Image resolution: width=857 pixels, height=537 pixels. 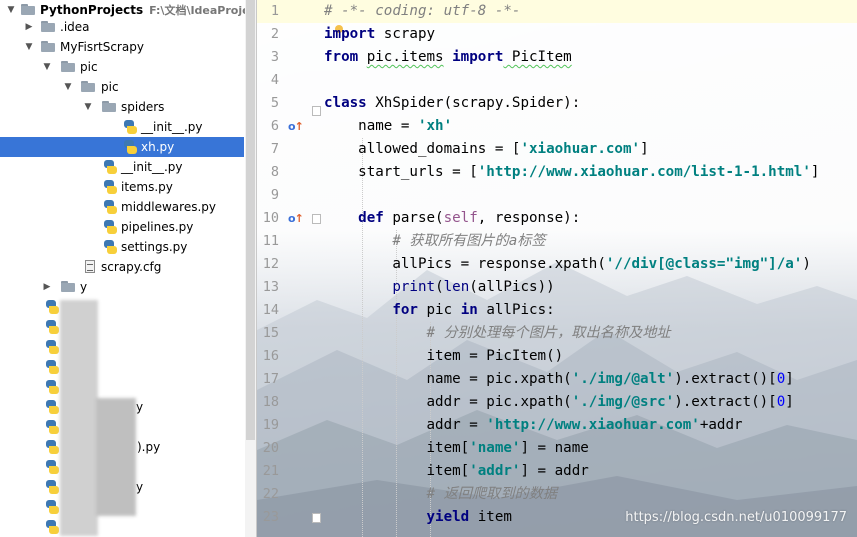 What do you see at coordinates (90, 267) in the screenshot?
I see `config-file-icon` at bounding box center [90, 267].